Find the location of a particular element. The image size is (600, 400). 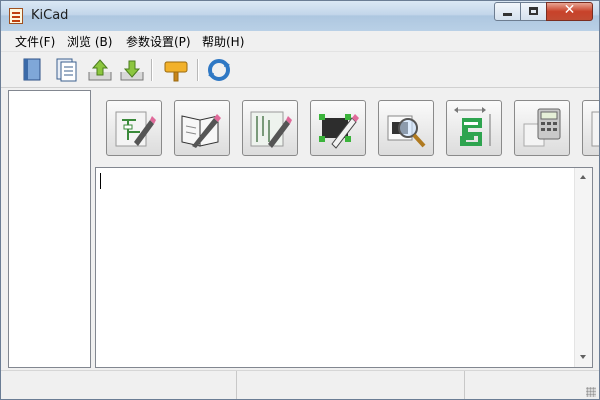

menu-browse: 浏览 (B) is located at coordinates (89, 41).